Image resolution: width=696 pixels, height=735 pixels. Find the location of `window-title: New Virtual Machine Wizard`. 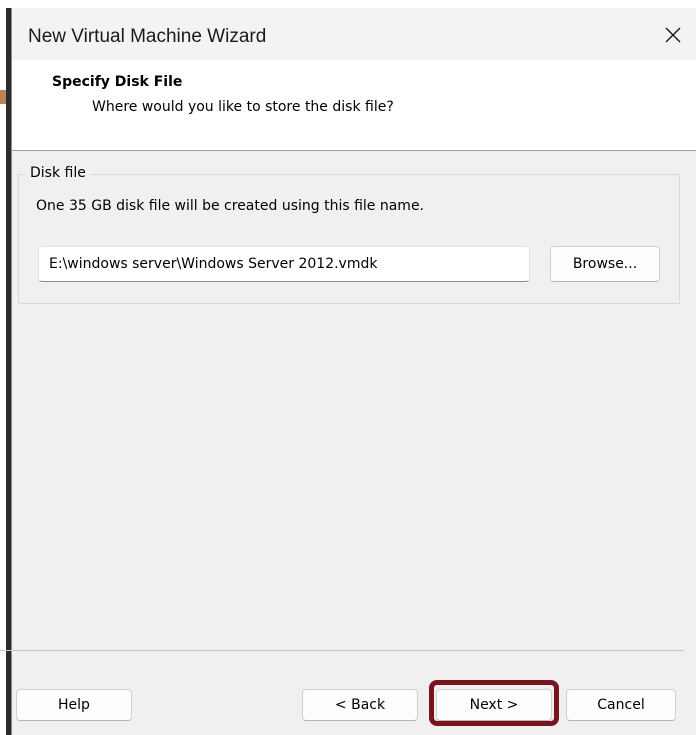

window-title: New Virtual Machine Wizard is located at coordinates (147, 36).